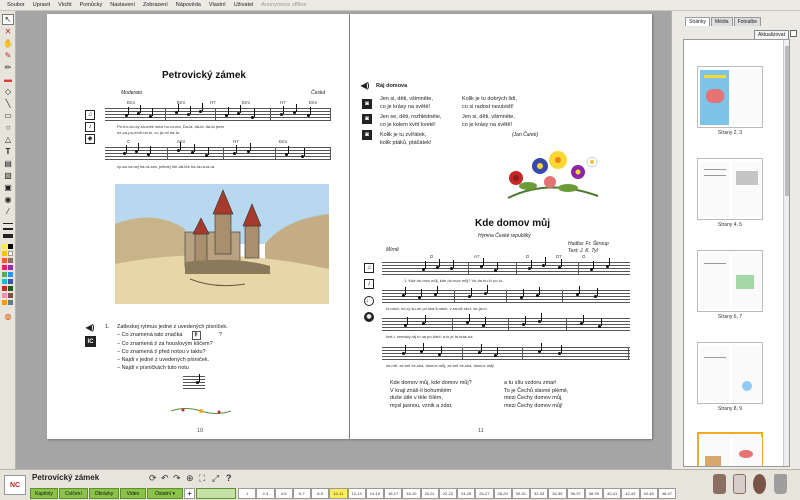 This screenshot has width=800, height=500. Describe the element at coordinates (393, 493) in the screenshot. I see `timeline-page: 16-17` at that location.